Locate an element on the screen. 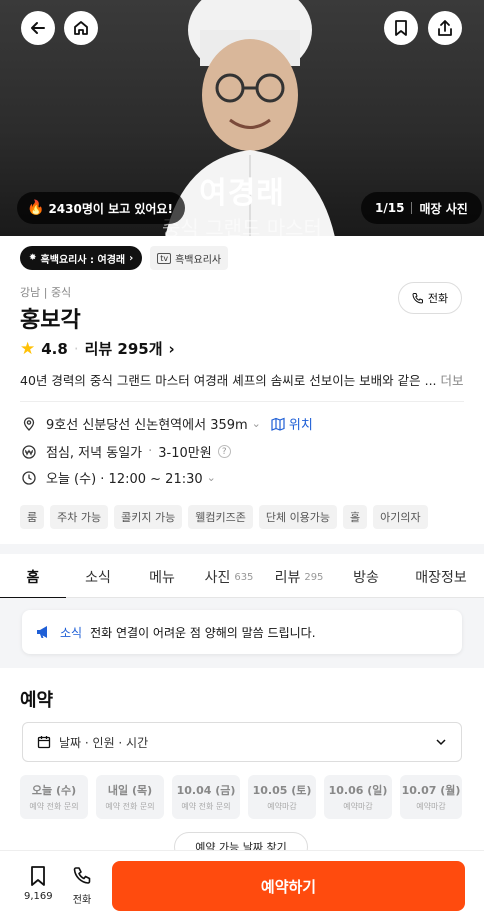  tab-label: 메뉴 is located at coordinates (162, 578).